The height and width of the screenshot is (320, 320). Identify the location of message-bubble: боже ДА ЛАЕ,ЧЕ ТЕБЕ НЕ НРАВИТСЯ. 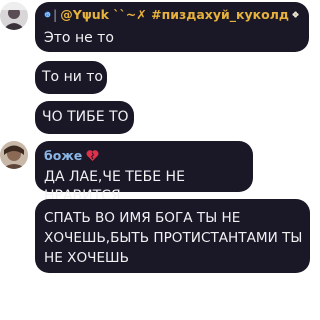
(144, 172).